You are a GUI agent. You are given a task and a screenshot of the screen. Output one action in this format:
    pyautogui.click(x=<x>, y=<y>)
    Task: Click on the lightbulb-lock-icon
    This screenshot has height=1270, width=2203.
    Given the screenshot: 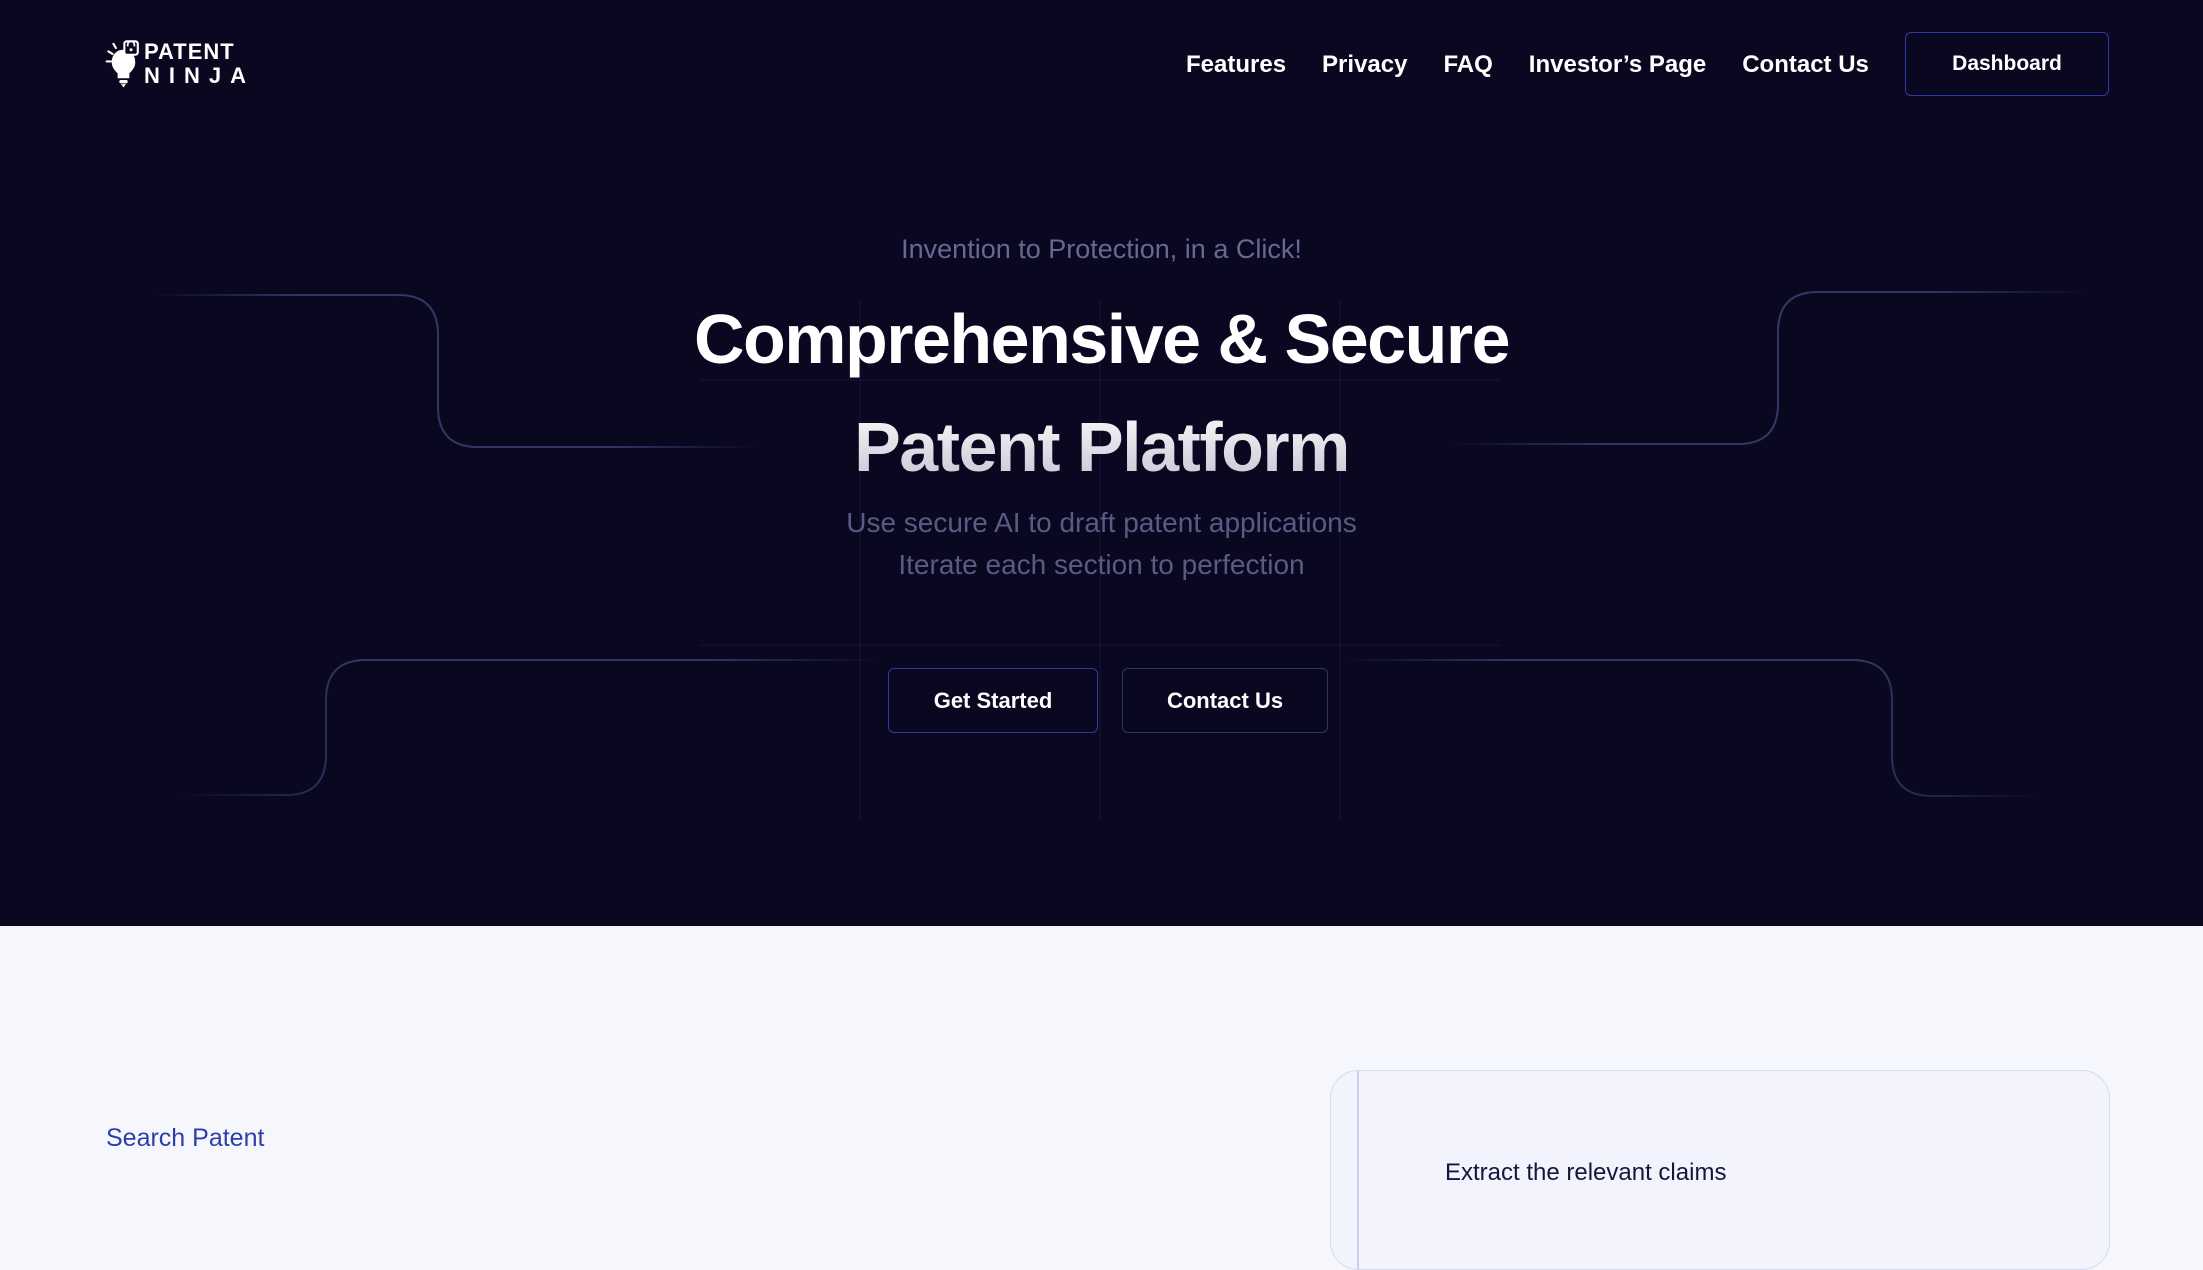 What is the action you would take?
    pyautogui.click(x=122, y=64)
    